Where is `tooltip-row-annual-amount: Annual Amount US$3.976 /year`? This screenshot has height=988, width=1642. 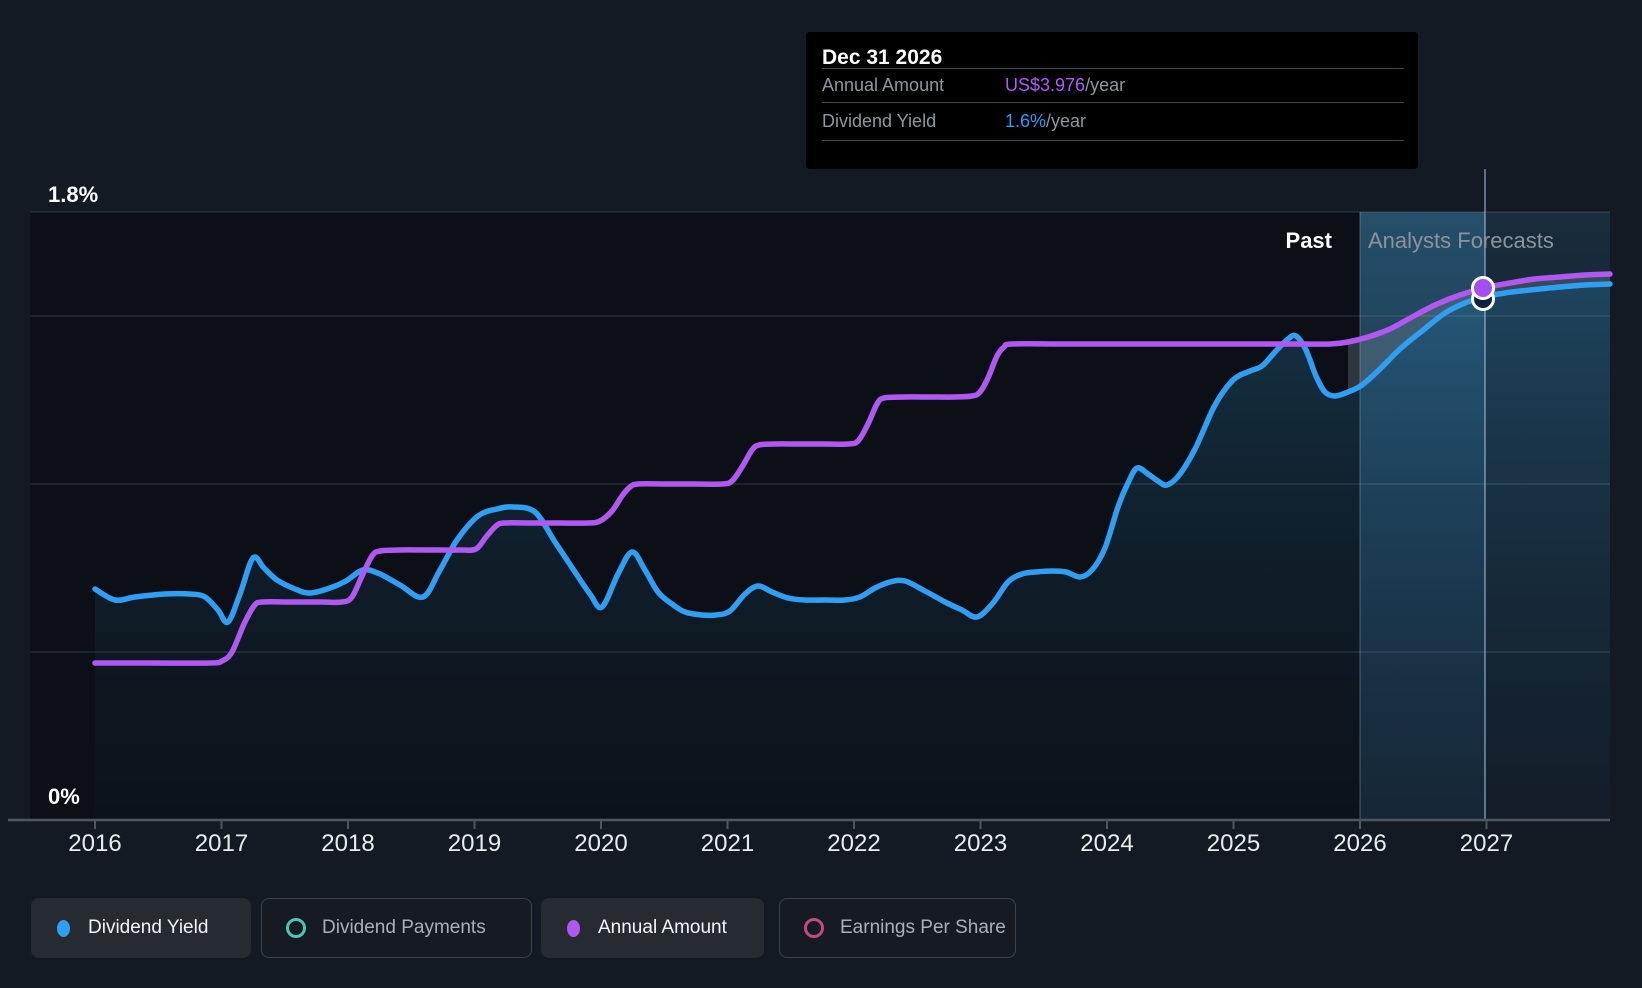 tooltip-row-annual-amount: Annual Amount US$3.976 /year is located at coordinates (1113, 85).